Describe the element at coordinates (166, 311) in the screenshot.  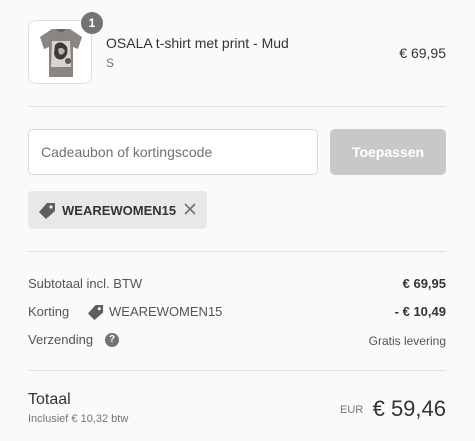
I see `discount-code: WEAREWOMEN15` at that location.